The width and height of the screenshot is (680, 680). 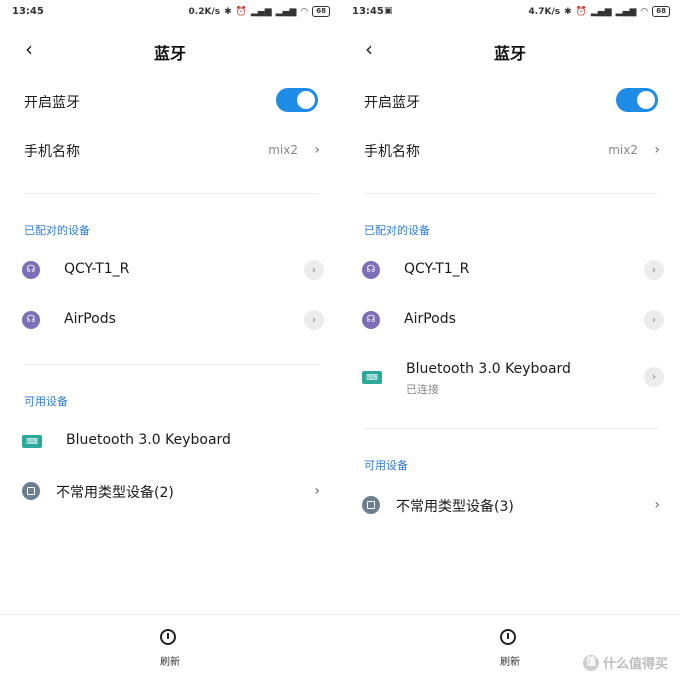 I want to click on status-bar: 13:45 ▣ 4.7K/s ✱ ⏰ ▂▄▆ ▂▄▆ ◠ 68, so click(x=510, y=12).